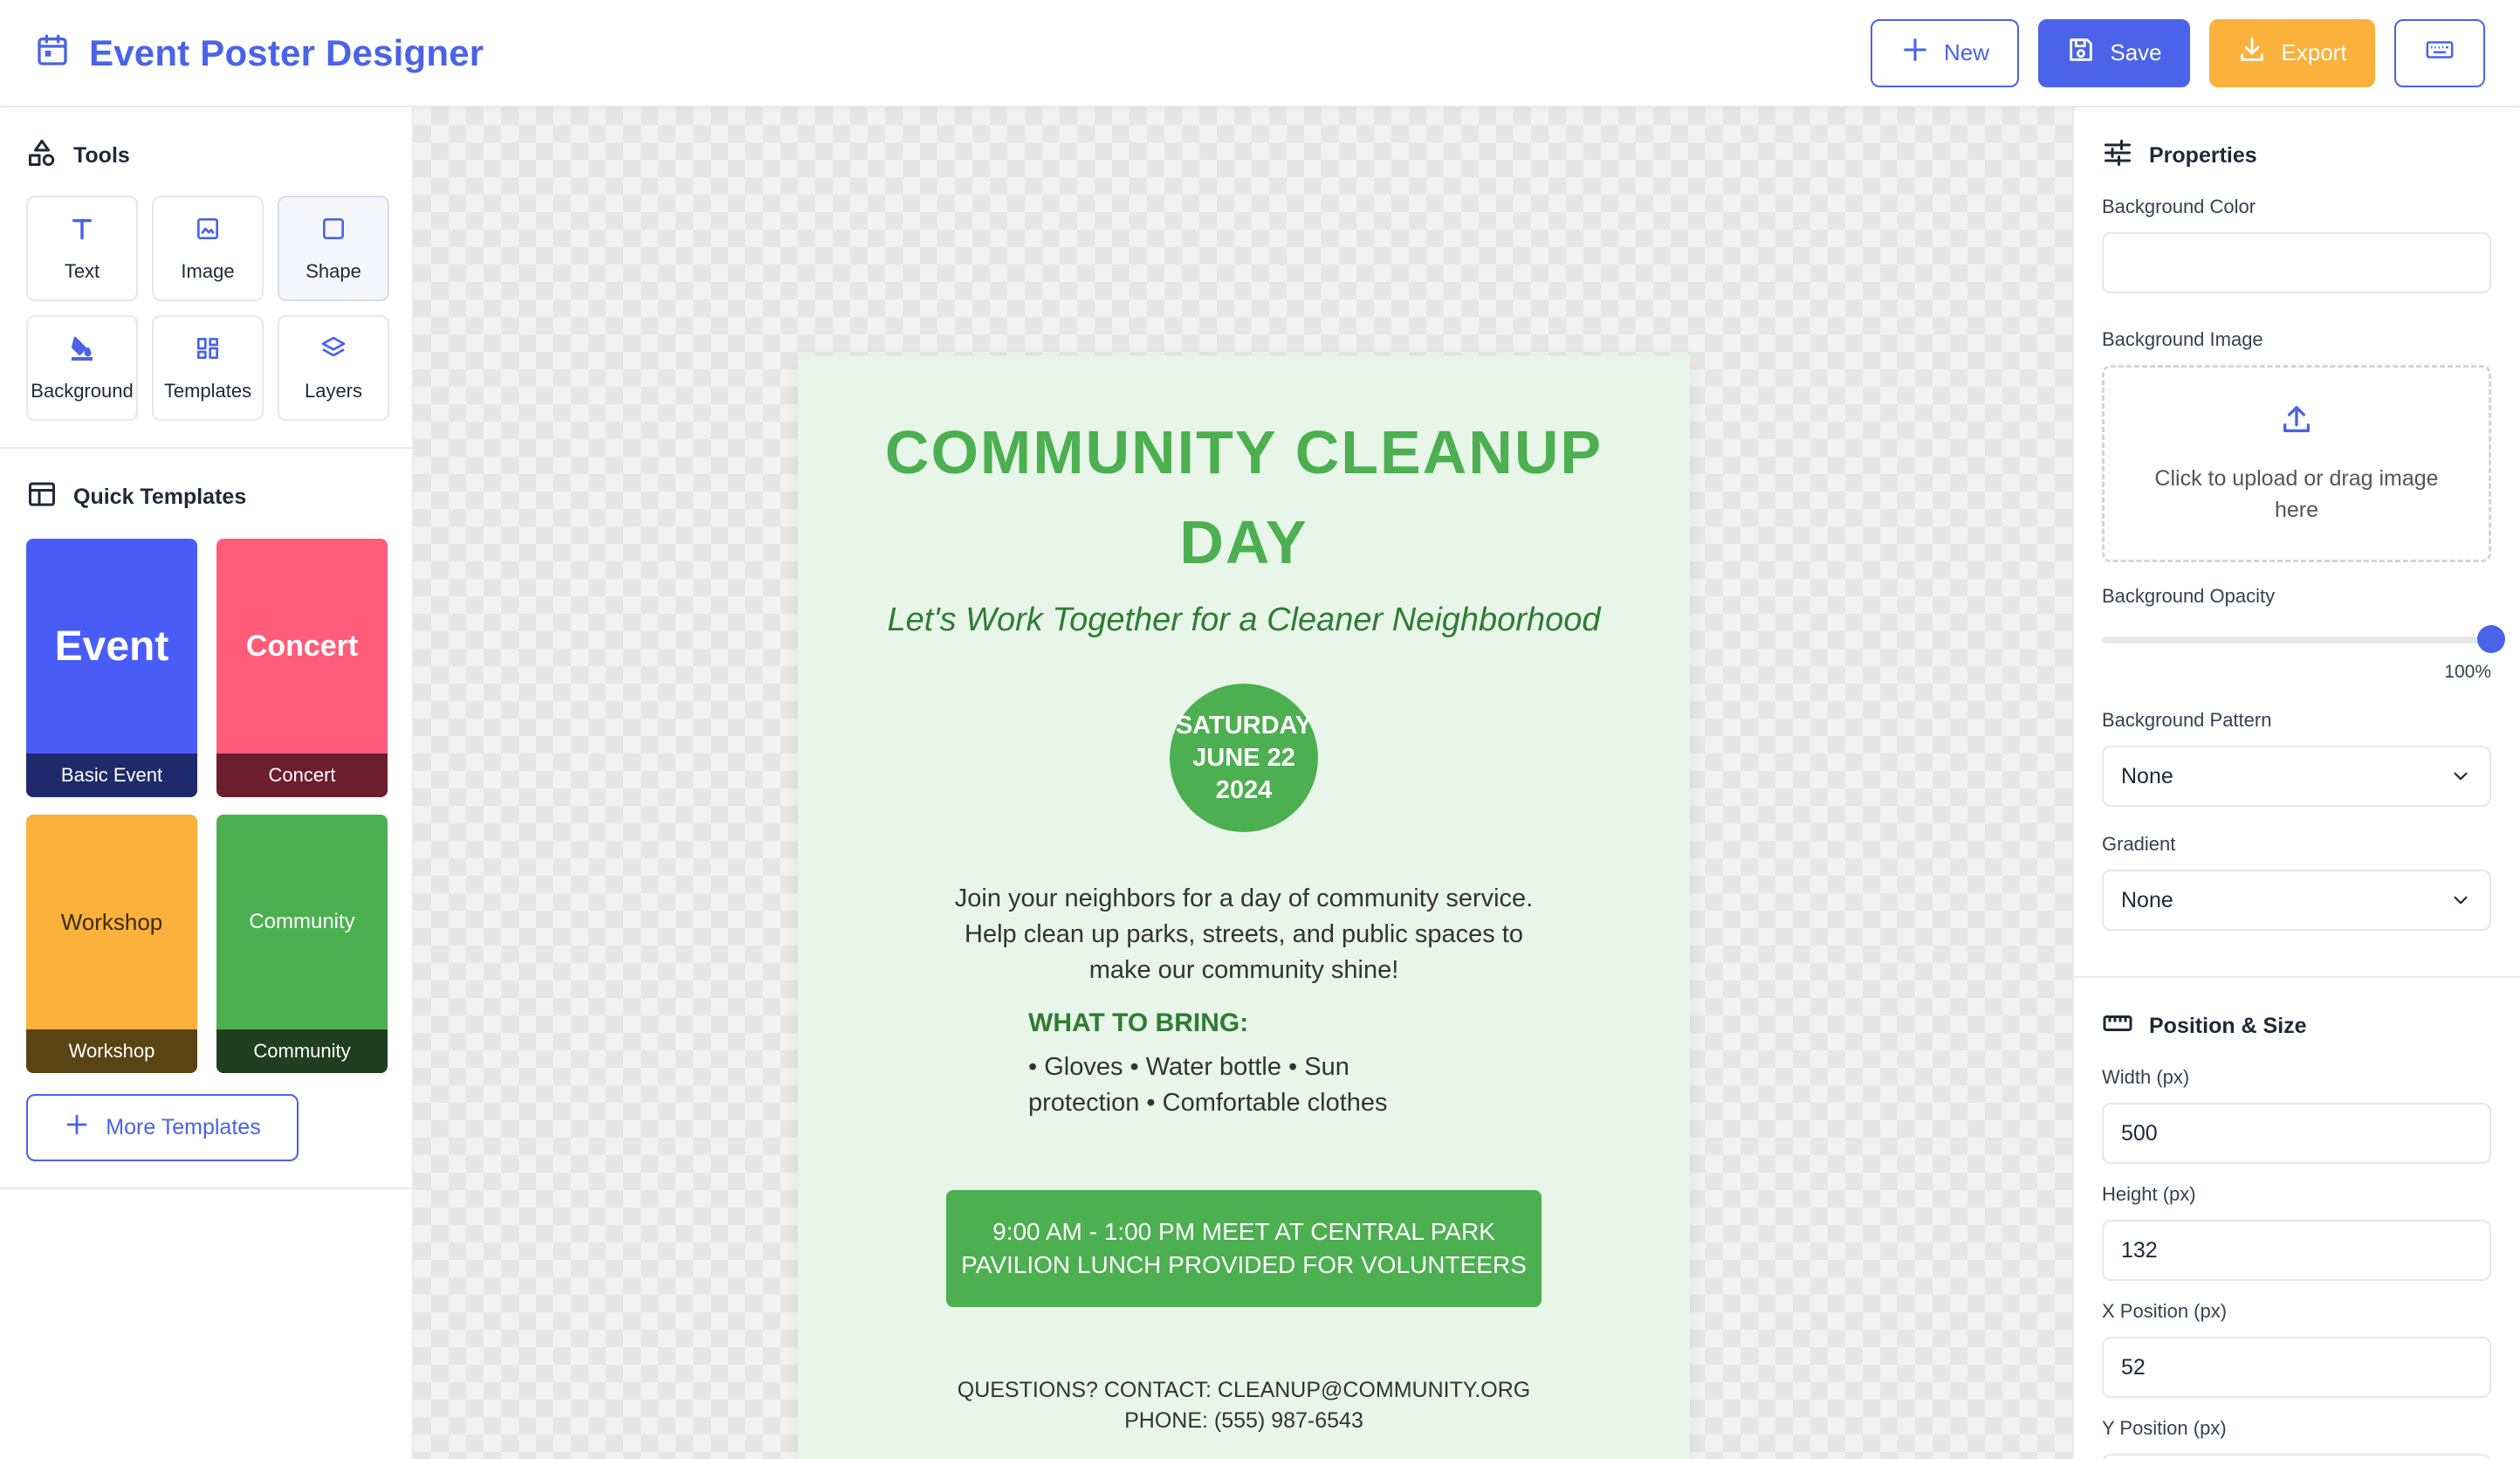 Image resolution: width=2520 pixels, height=1459 pixels. Describe the element at coordinates (1243, 1231) in the screenshot. I see `time-location-line: 9:00 AM - 1:00 PM MEET AT CENTRAL PARK` at that location.